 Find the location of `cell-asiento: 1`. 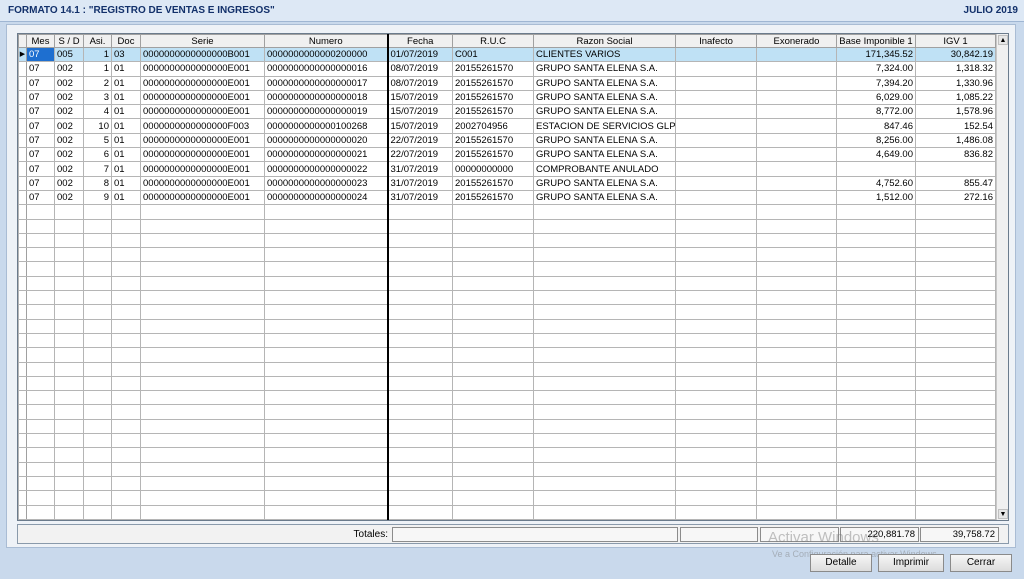

cell-asiento: 1 is located at coordinates (97, 69).